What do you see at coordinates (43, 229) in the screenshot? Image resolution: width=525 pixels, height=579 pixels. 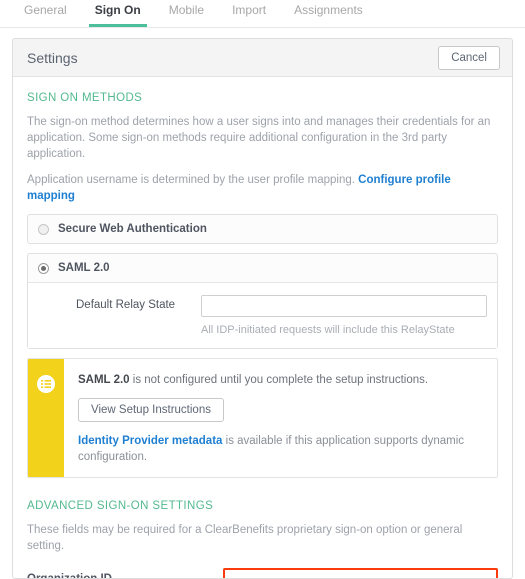 I see `radio-secure-web-authentication` at bounding box center [43, 229].